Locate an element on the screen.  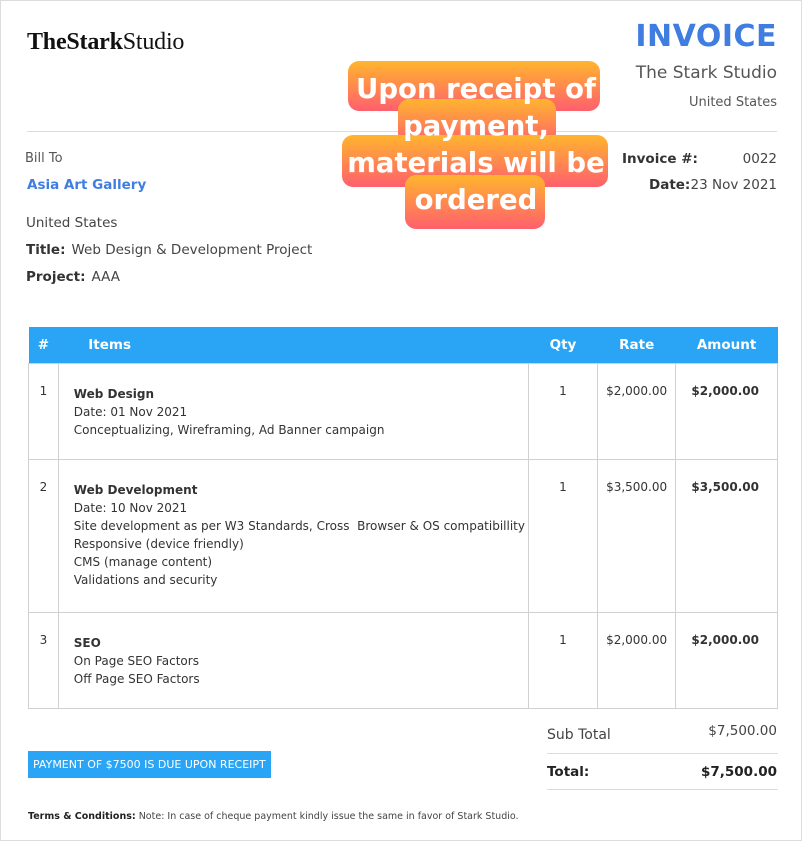
payment-due-badge: PAYMENT OF $7500 IS DUE UPON RECEIPT is located at coordinates (149, 764).